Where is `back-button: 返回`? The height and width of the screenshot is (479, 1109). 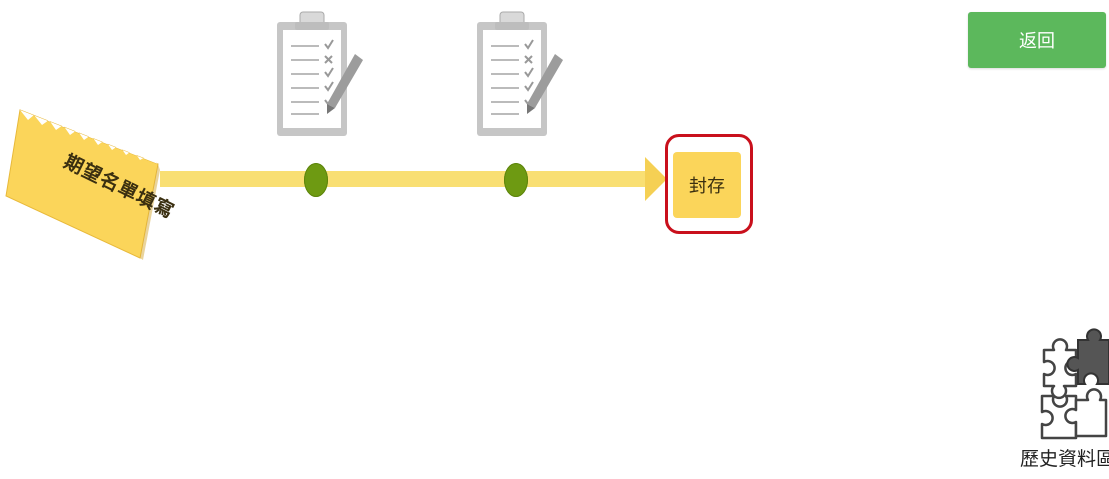 back-button: 返回 is located at coordinates (1037, 40).